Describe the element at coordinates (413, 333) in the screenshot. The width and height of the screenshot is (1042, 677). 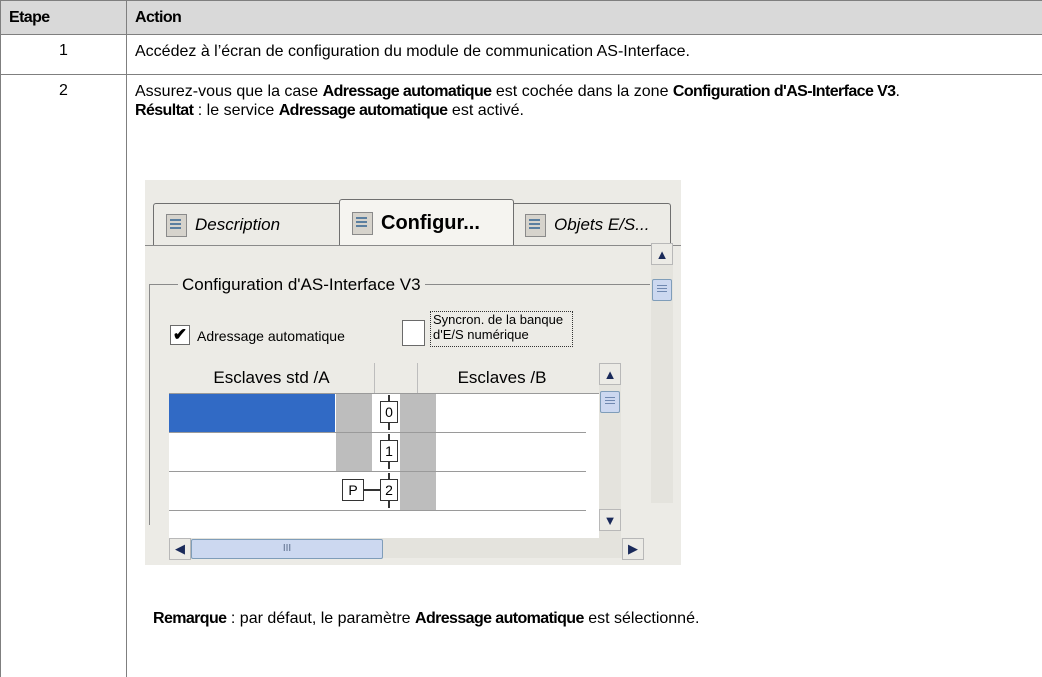
I see `sync-checkbox` at that location.